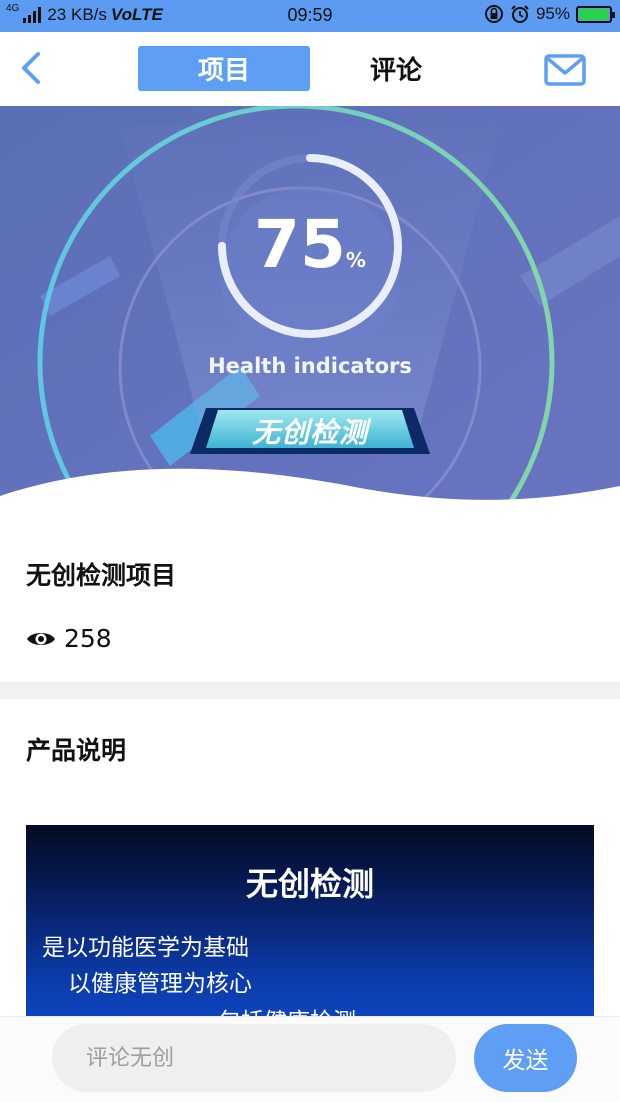 The width and height of the screenshot is (620, 1102). I want to click on battery-percent: 95%, so click(552, 13).